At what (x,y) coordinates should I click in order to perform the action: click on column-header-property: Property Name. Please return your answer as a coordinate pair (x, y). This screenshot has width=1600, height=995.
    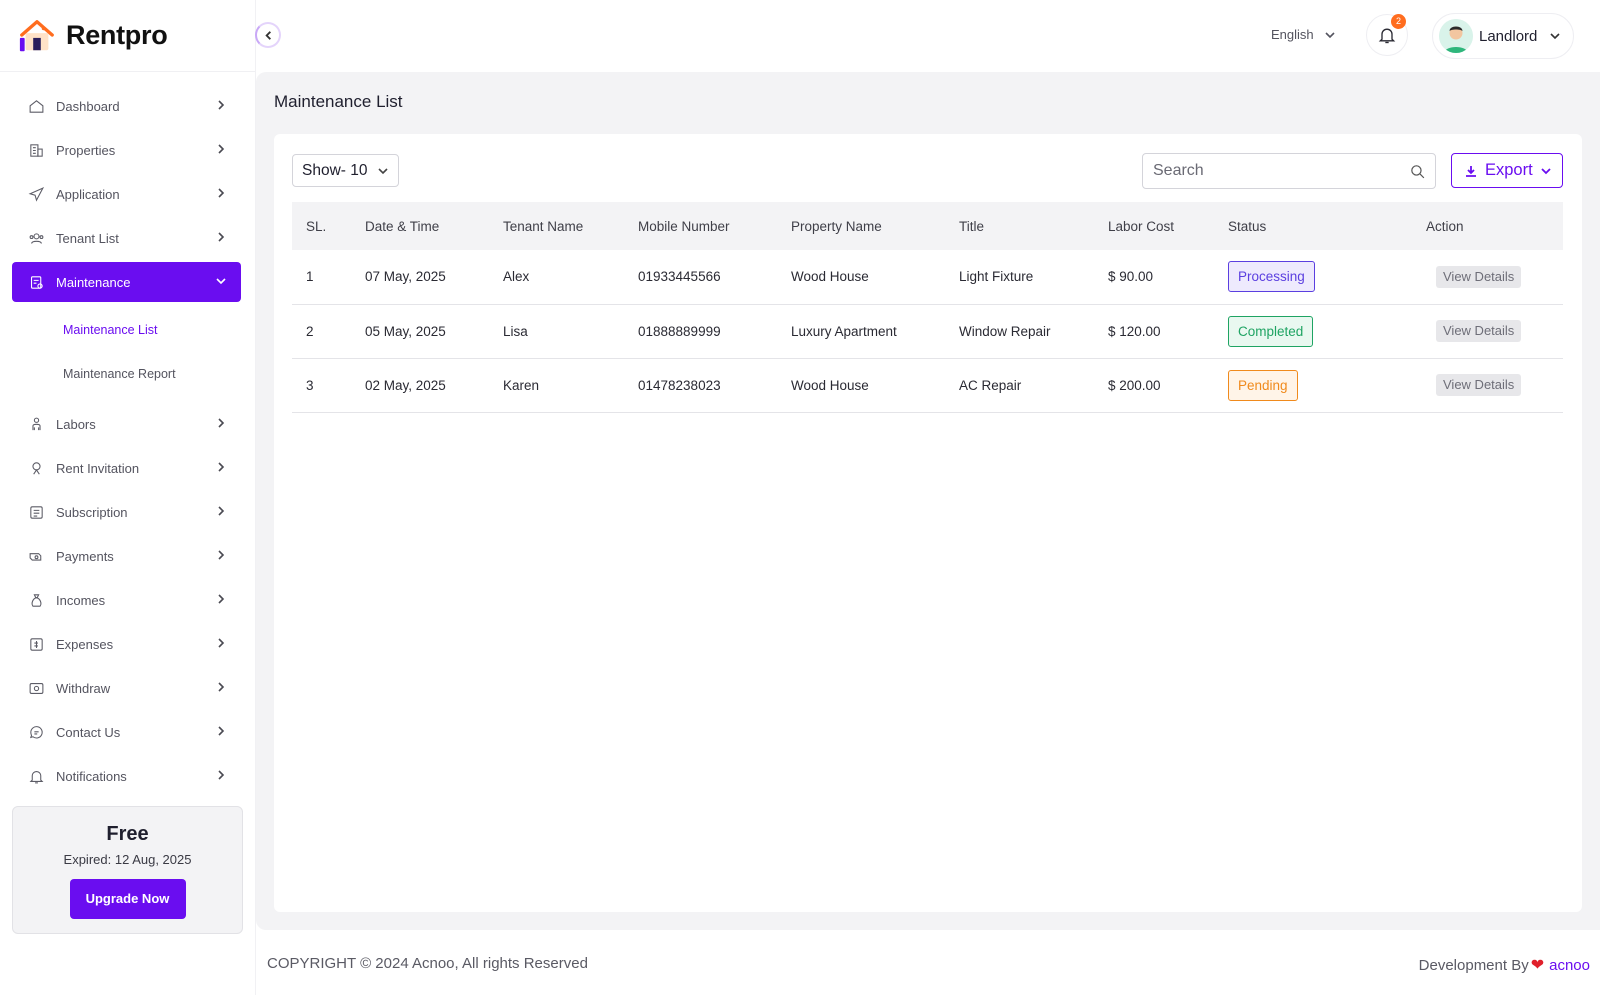
    Looking at the image, I should click on (861, 226).